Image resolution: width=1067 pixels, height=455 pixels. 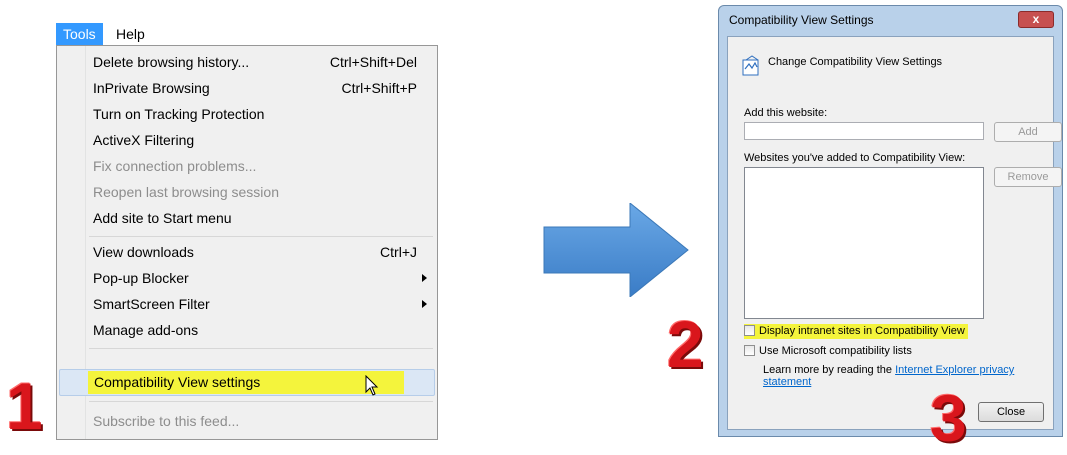 What do you see at coordinates (835, 351) in the screenshot?
I see `checkbox-label: Use Microsoft compatibility lists` at bounding box center [835, 351].